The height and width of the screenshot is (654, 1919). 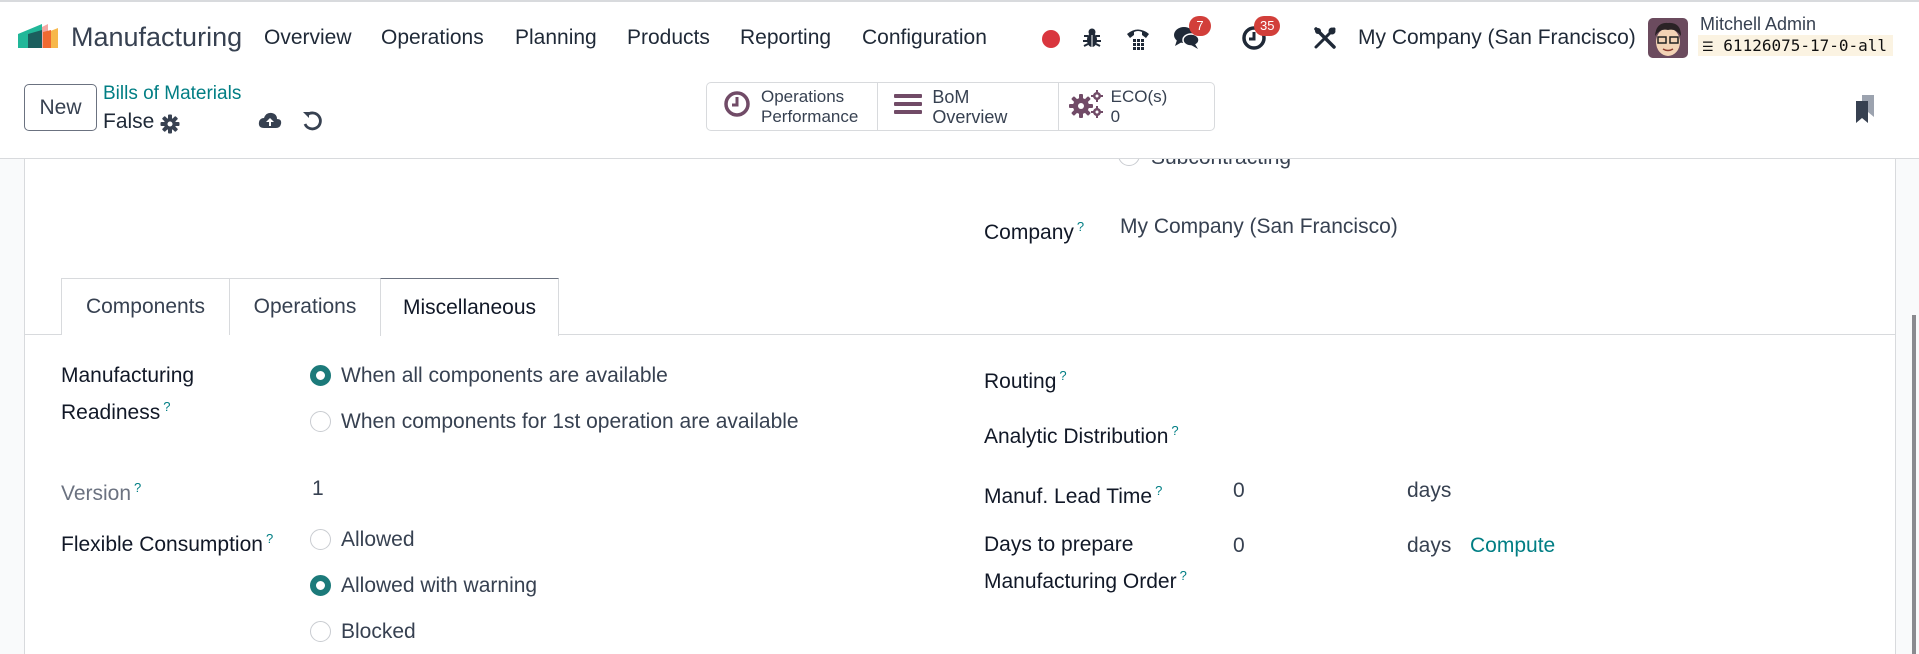 What do you see at coordinates (1239, 491) in the screenshot?
I see `manuf-lead-time-input: 0` at bounding box center [1239, 491].